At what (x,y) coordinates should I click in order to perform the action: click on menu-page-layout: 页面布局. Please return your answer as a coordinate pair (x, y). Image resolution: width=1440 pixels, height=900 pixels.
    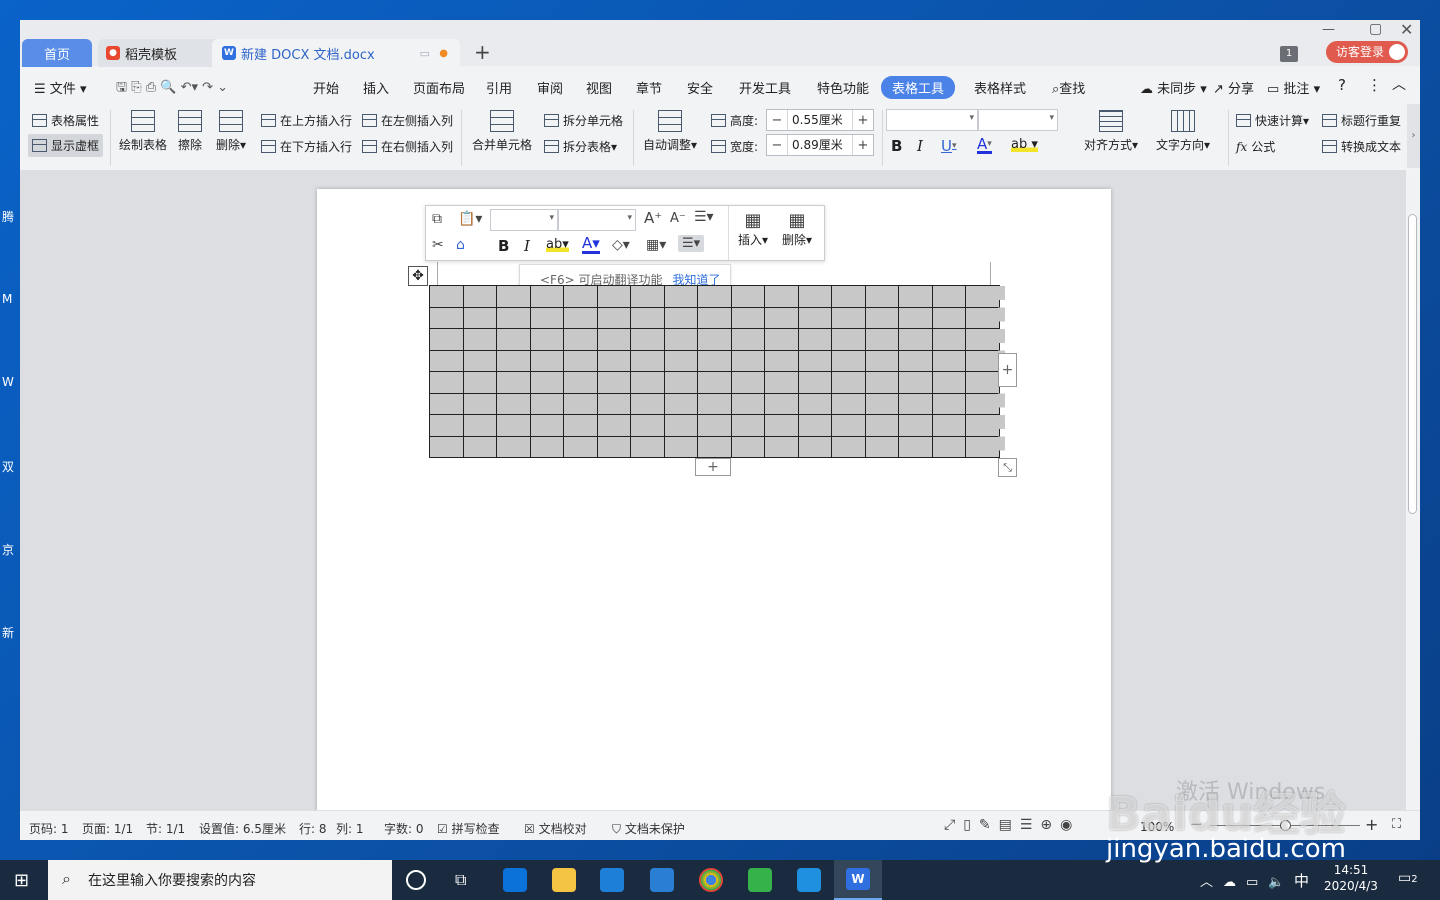
    Looking at the image, I should click on (439, 87).